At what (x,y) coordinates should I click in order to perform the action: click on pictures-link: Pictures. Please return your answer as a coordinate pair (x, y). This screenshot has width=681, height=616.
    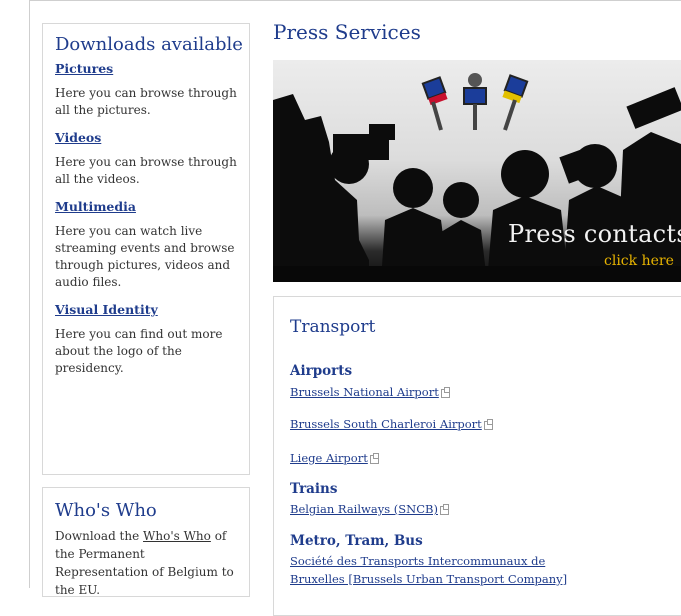
    Looking at the image, I should click on (152, 68).